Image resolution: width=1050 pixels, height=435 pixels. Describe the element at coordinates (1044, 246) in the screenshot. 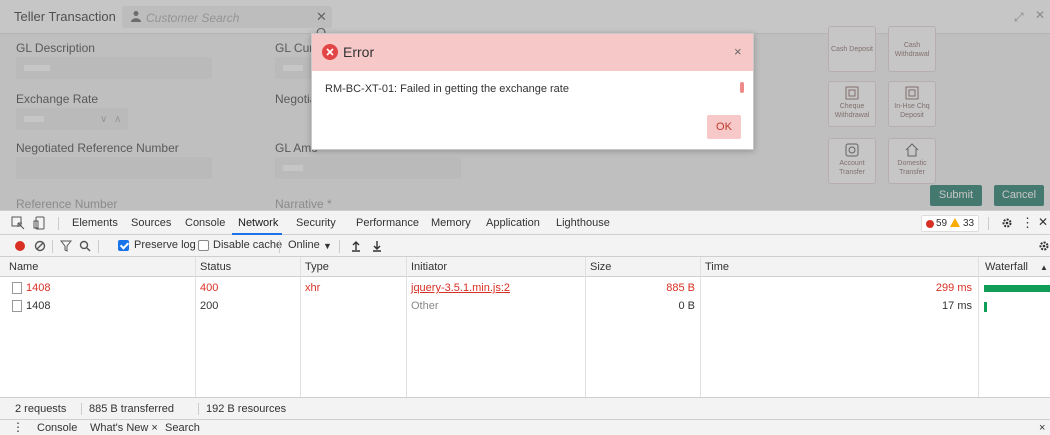

I see `network-settings-icon` at that location.